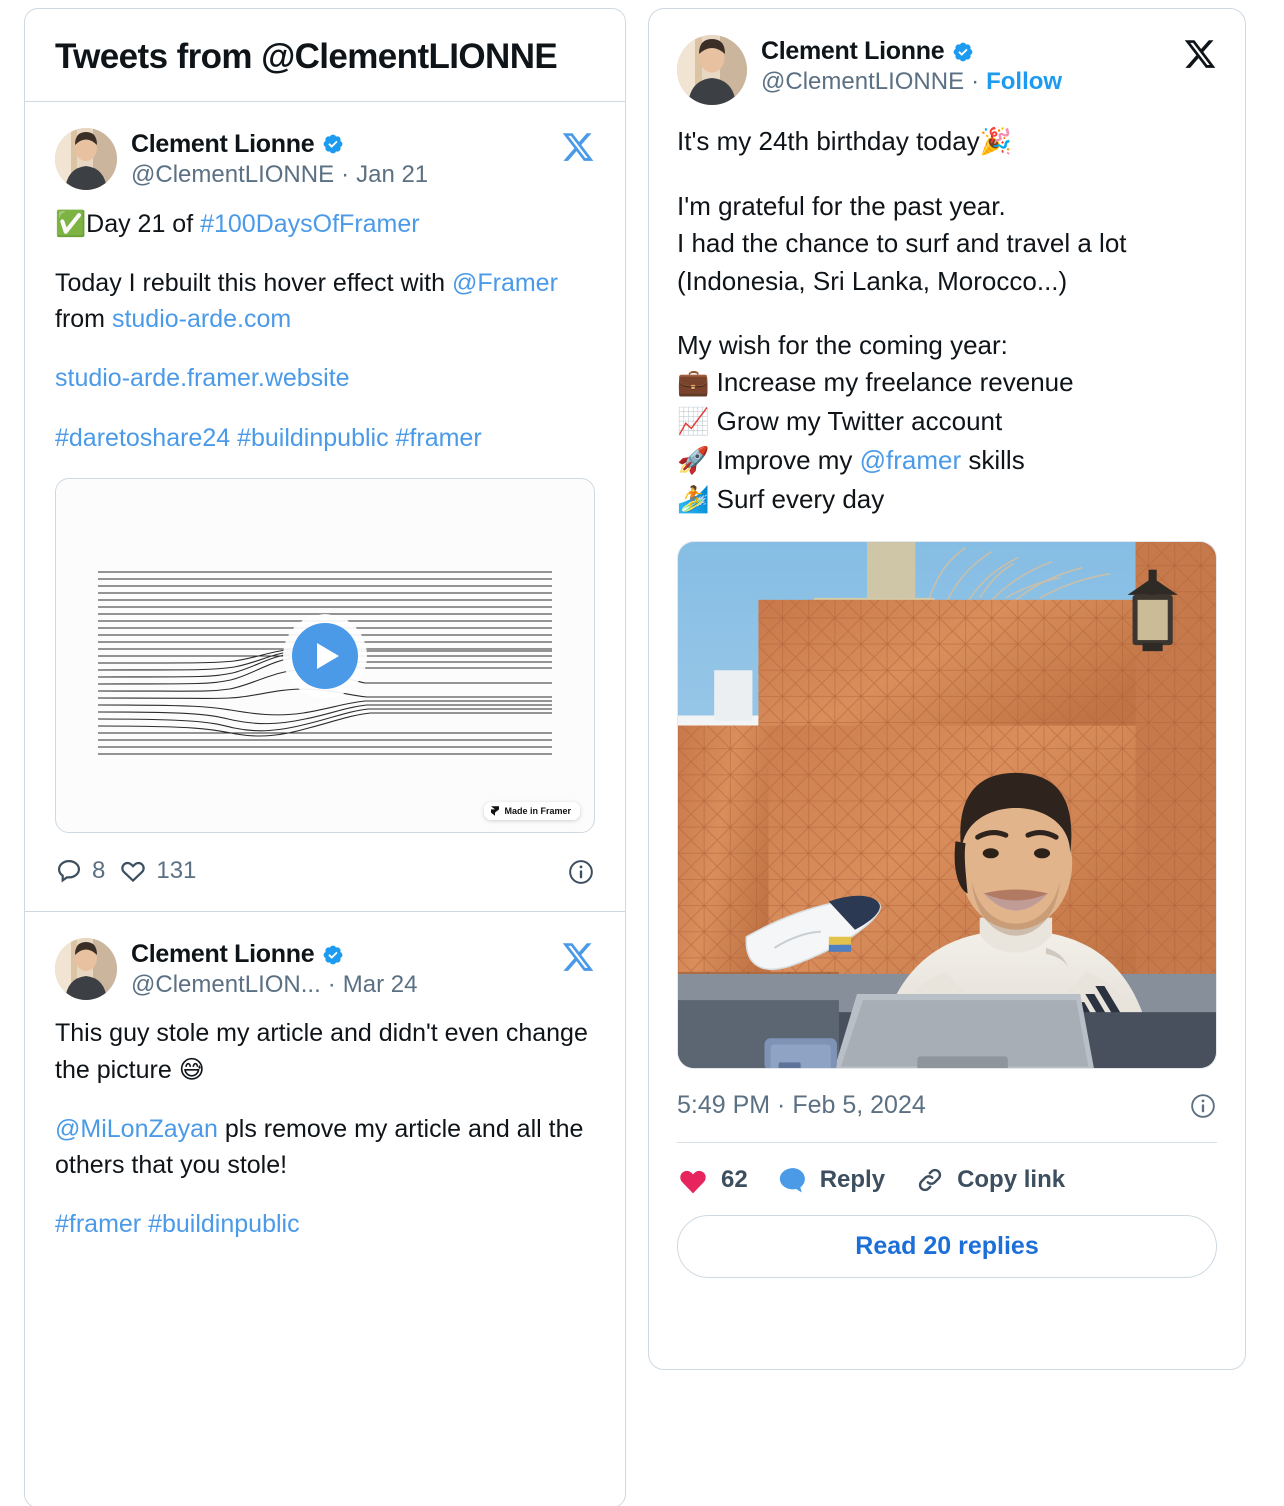 The image size is (1284, 1506). I want to click on wish-item-twitter-label: Grow my Twitter account, so click(859, 421).